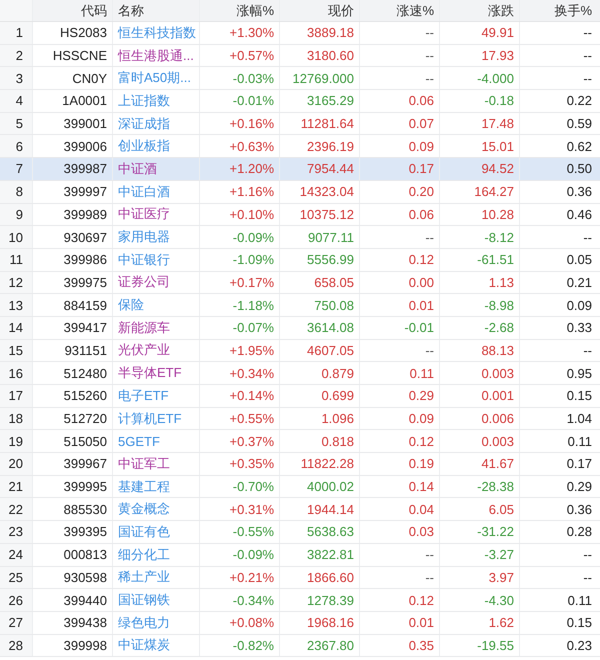  I want to click on table-row: 24 000813 细分化工 -0.09% 3822.81 -- -3.27 --, so click(300, 555).